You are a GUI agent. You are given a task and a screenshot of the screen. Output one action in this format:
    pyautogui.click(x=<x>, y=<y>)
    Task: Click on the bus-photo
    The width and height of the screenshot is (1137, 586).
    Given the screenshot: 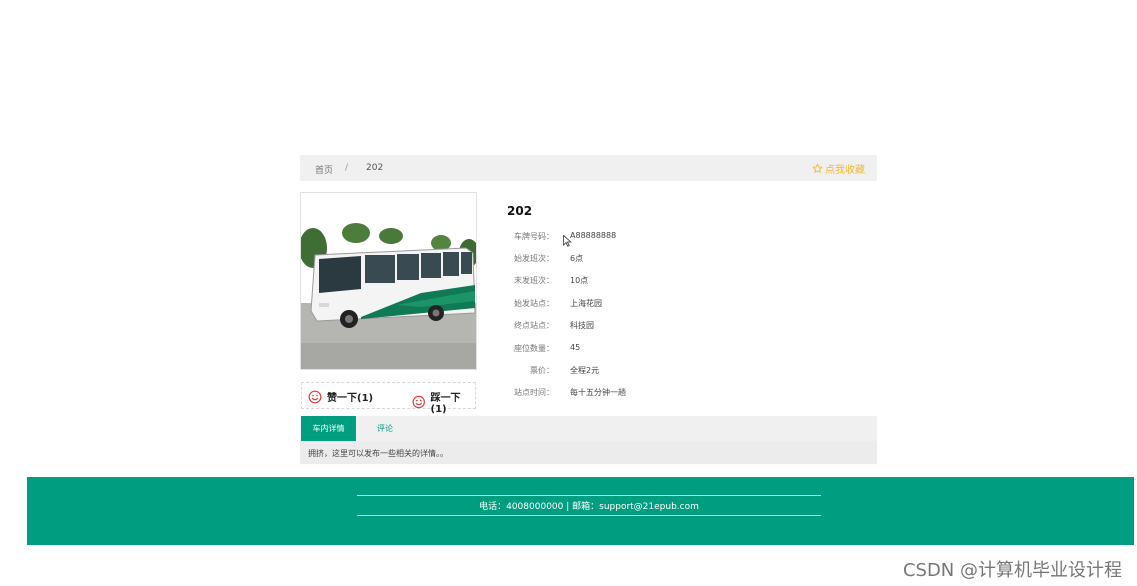 What is the action you would take?
    pyautogui.click(x=388, y=281)
    